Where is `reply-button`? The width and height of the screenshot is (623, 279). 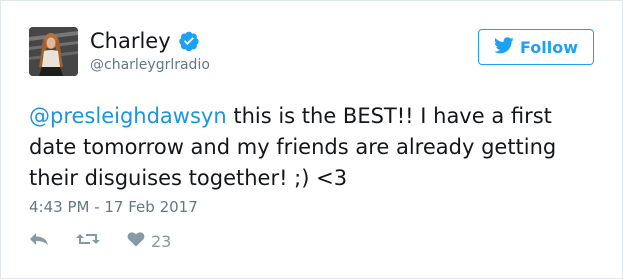
reply-button is located at coordinates (39, 241).